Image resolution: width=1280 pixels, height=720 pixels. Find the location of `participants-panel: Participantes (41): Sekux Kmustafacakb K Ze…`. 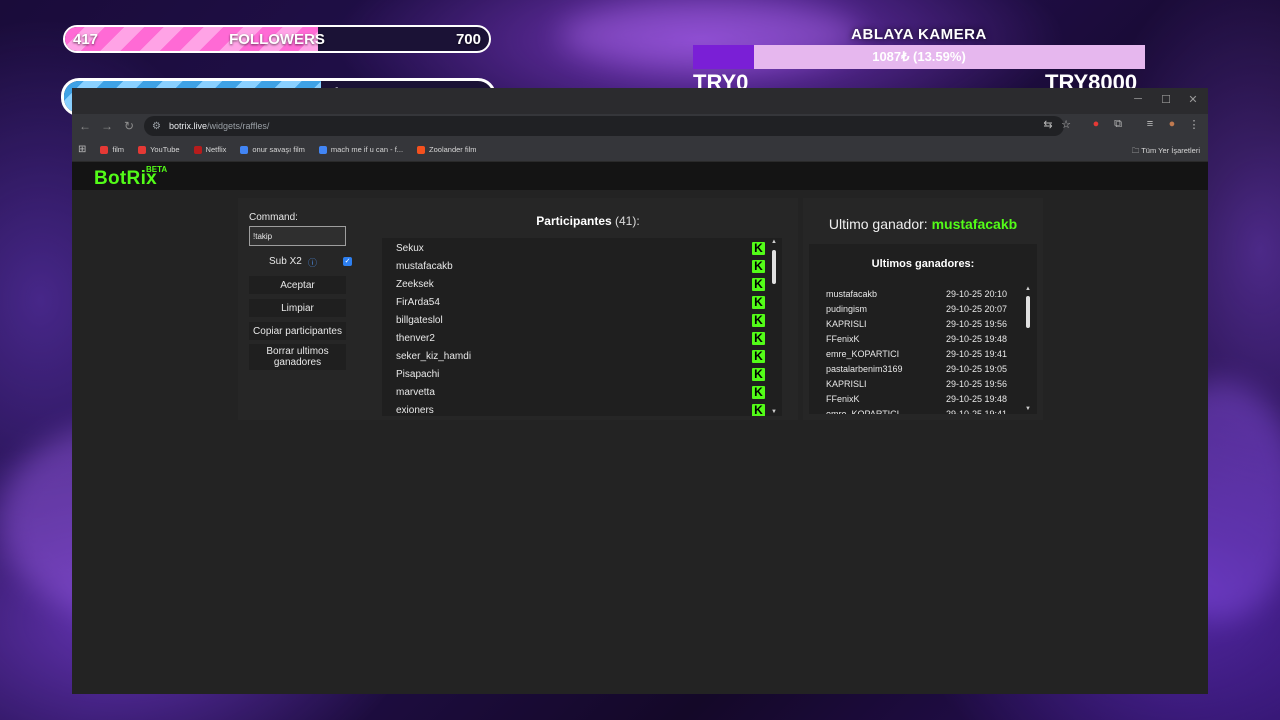

participants-panel: Participantes (41): Sekux Kmustafacakb K Ze… is located at coordinates (588, 309).